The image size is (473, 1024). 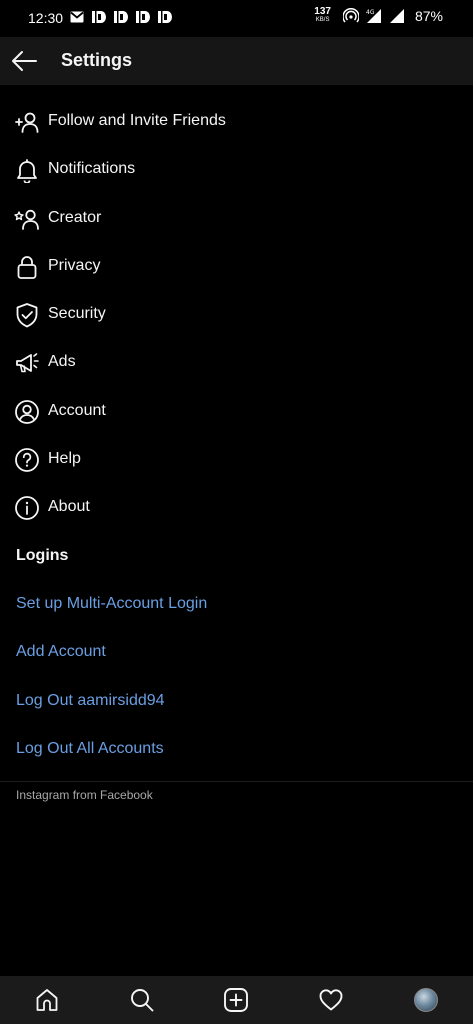 I want to click on settings-item-notifications: Notifications, so click(x=236, y=169).